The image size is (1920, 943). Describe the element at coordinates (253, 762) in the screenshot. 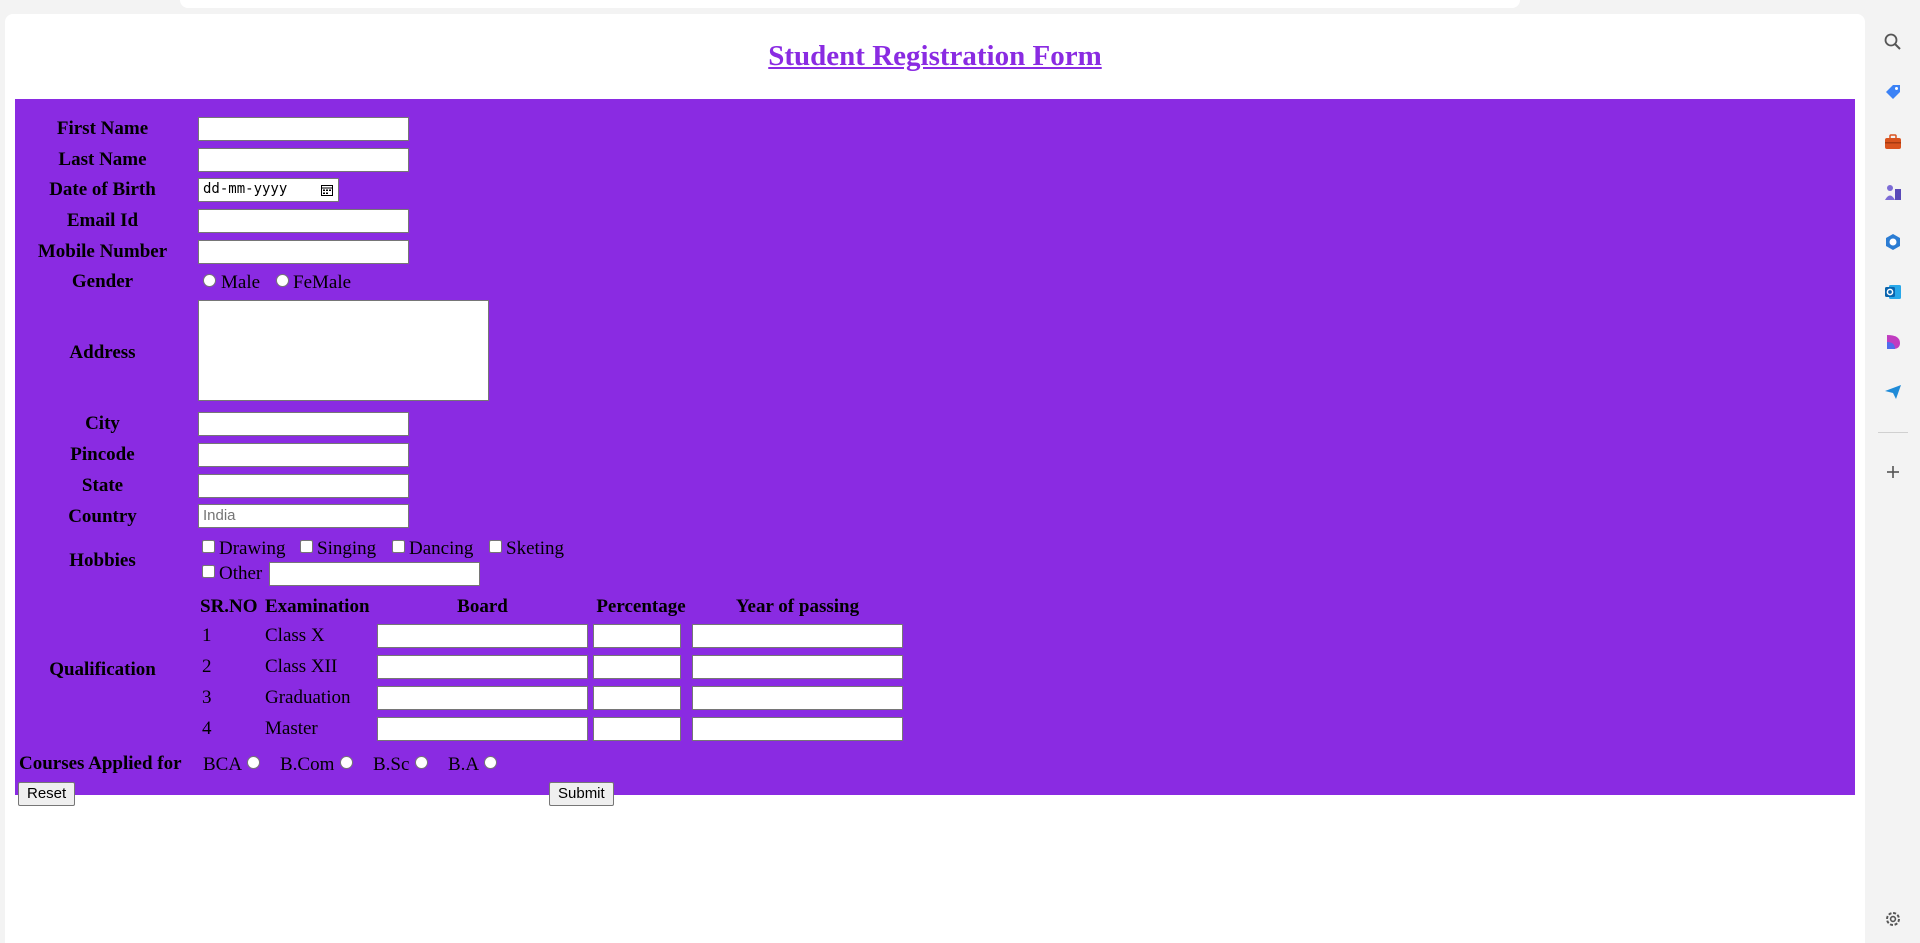

I see `course-bca-radio` at that location.